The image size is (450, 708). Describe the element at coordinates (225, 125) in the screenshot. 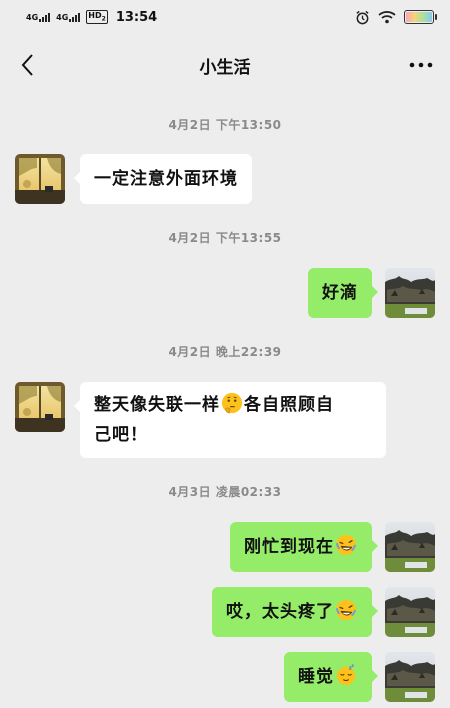

I see `message-timestamp: 4月2日 下午13:50` at that location.